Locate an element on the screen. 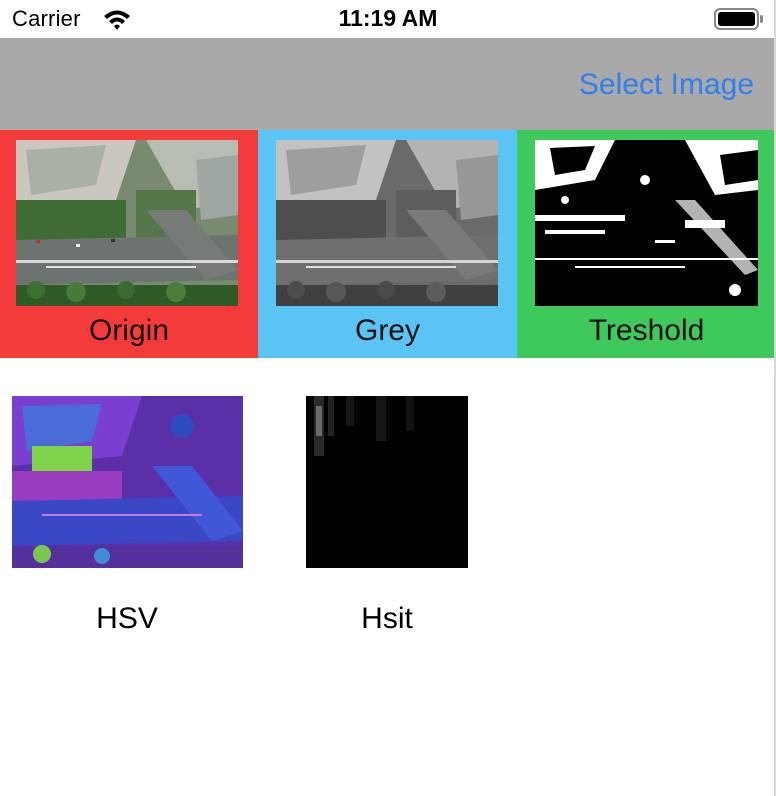 The height and width of the screenshot is (796, 776). status-bar: Carrier 11:19 AM is located at coordinates (388, 19).